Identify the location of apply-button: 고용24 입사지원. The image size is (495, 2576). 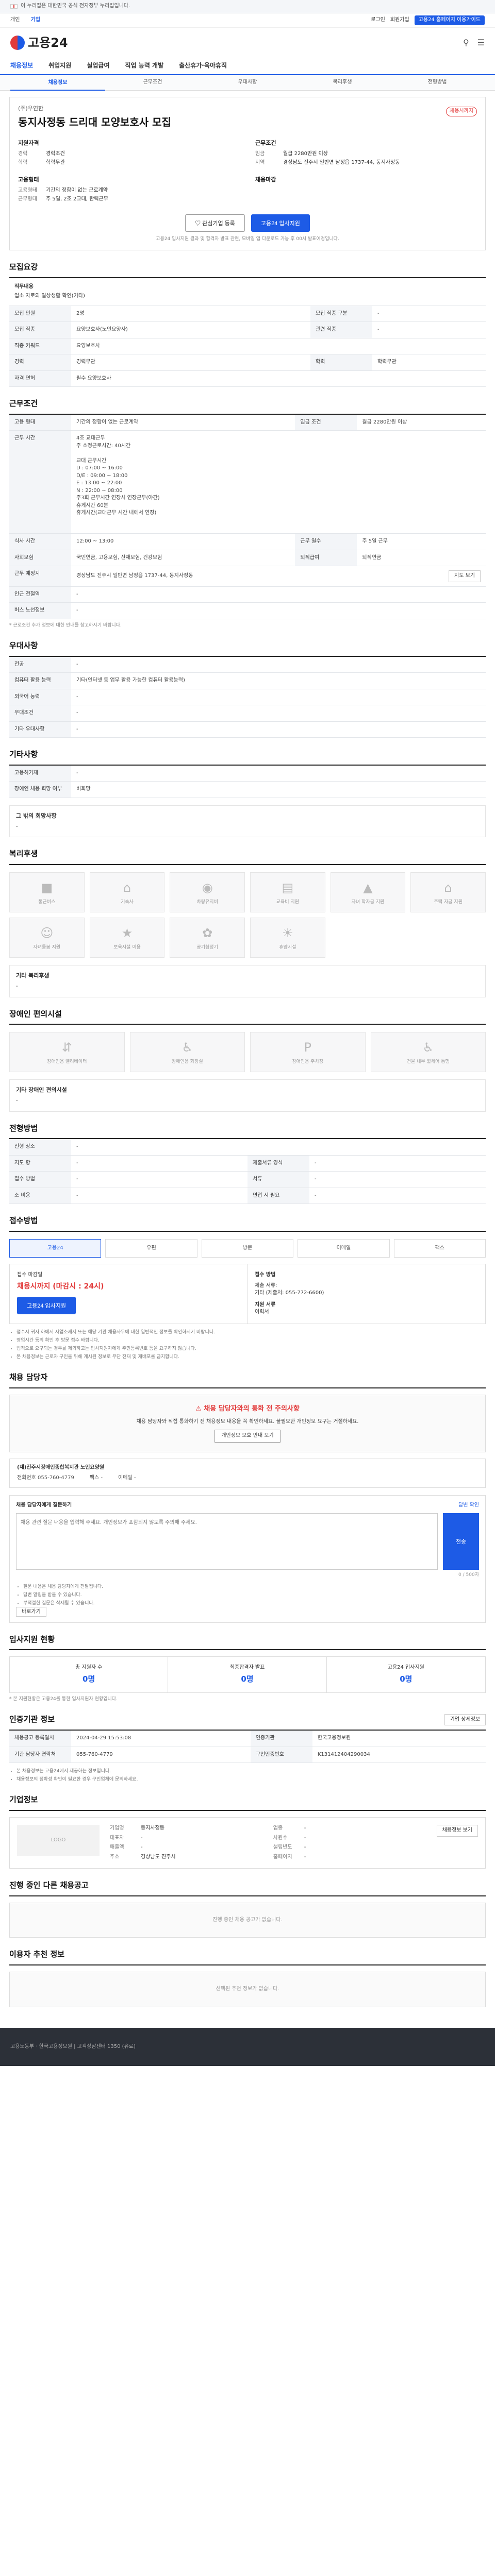
(280, 223).